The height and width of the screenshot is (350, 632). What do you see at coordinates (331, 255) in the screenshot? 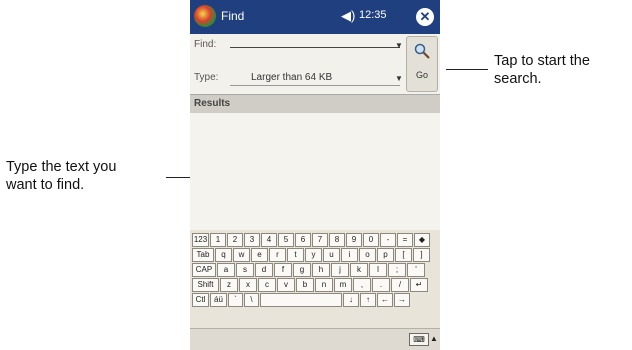
I see `key-u: u` at bounding box center [331, 255].